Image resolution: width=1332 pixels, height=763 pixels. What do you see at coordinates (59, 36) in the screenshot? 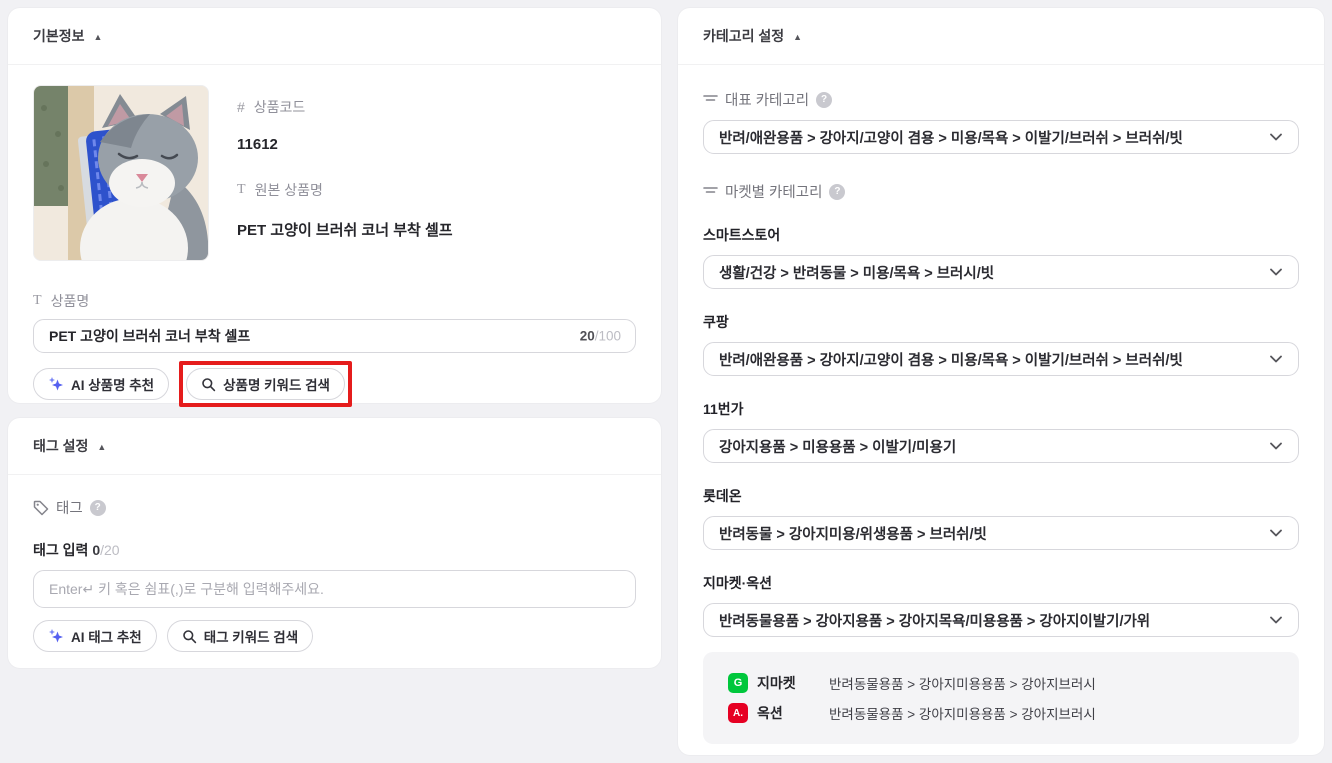
I see `basic-info-title: 기본정보` at bounding box center [59, 36].